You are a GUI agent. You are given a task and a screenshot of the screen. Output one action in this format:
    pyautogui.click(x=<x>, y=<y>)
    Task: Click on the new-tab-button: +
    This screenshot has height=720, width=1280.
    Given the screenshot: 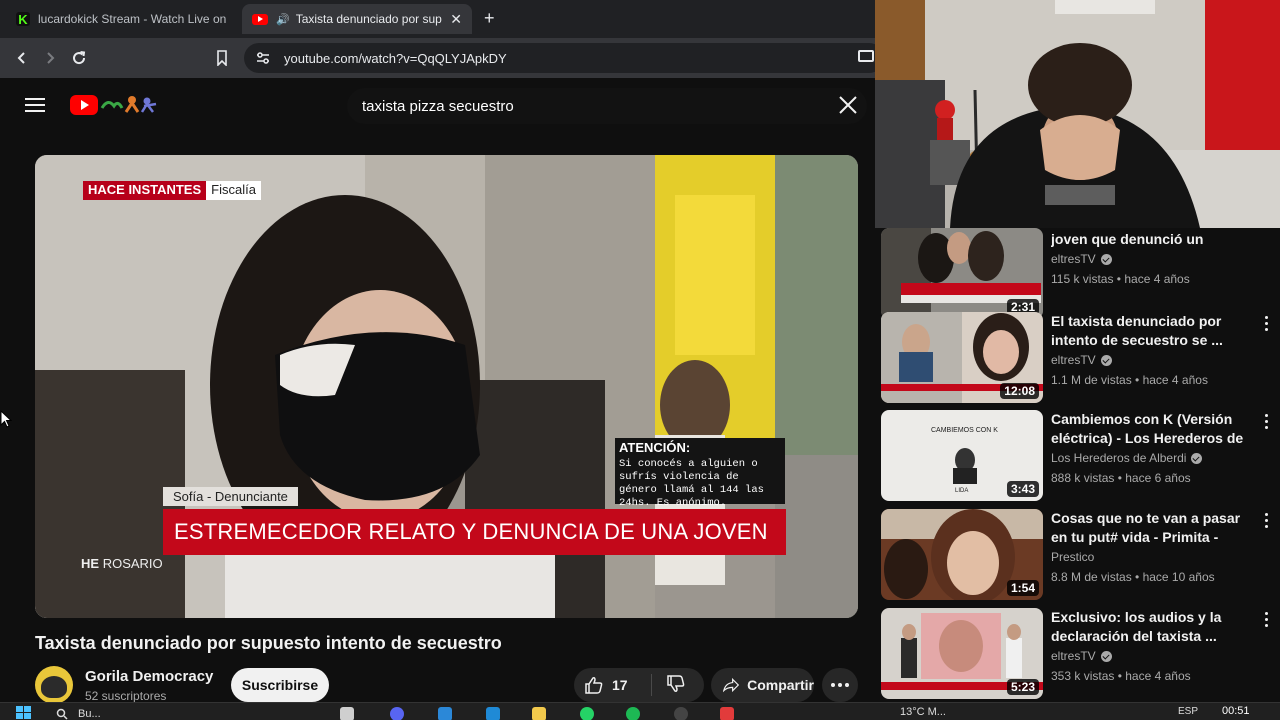 What is the action you would take?
    pyautogui.click(x=489, y=18)
    